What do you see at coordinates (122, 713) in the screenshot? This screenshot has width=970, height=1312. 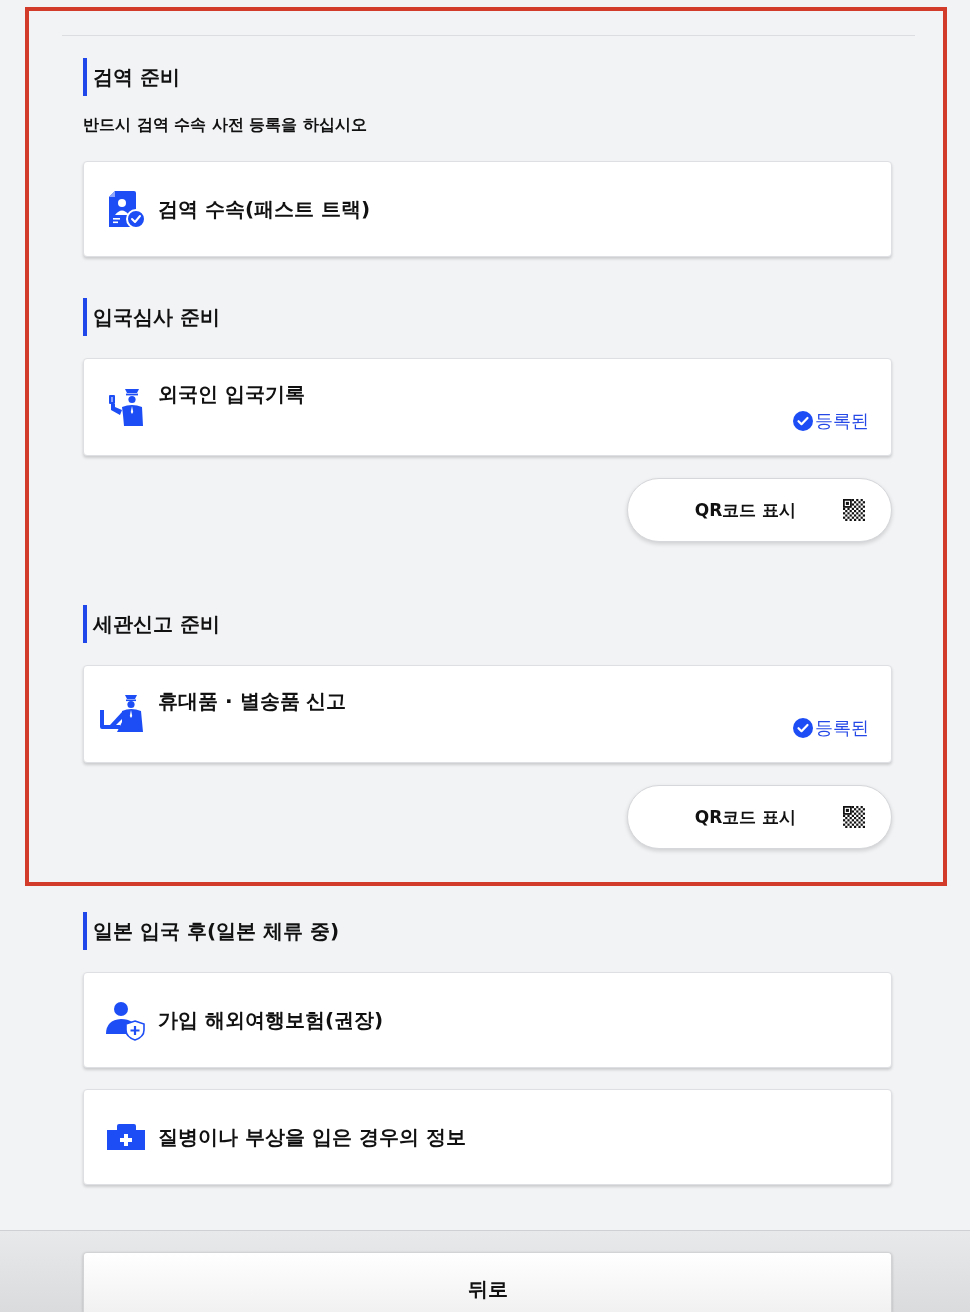 I see `officer-desk-icon` at bounding box center [122, 713].